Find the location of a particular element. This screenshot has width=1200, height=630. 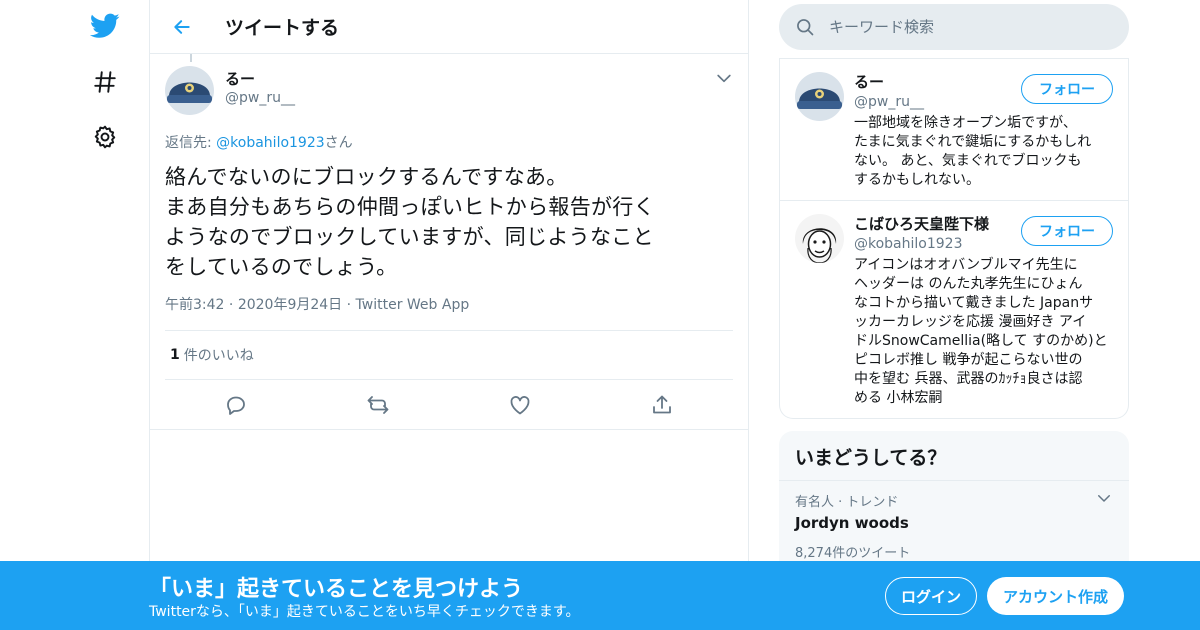

likes-count: 1 is located at coordinates (175, 355).